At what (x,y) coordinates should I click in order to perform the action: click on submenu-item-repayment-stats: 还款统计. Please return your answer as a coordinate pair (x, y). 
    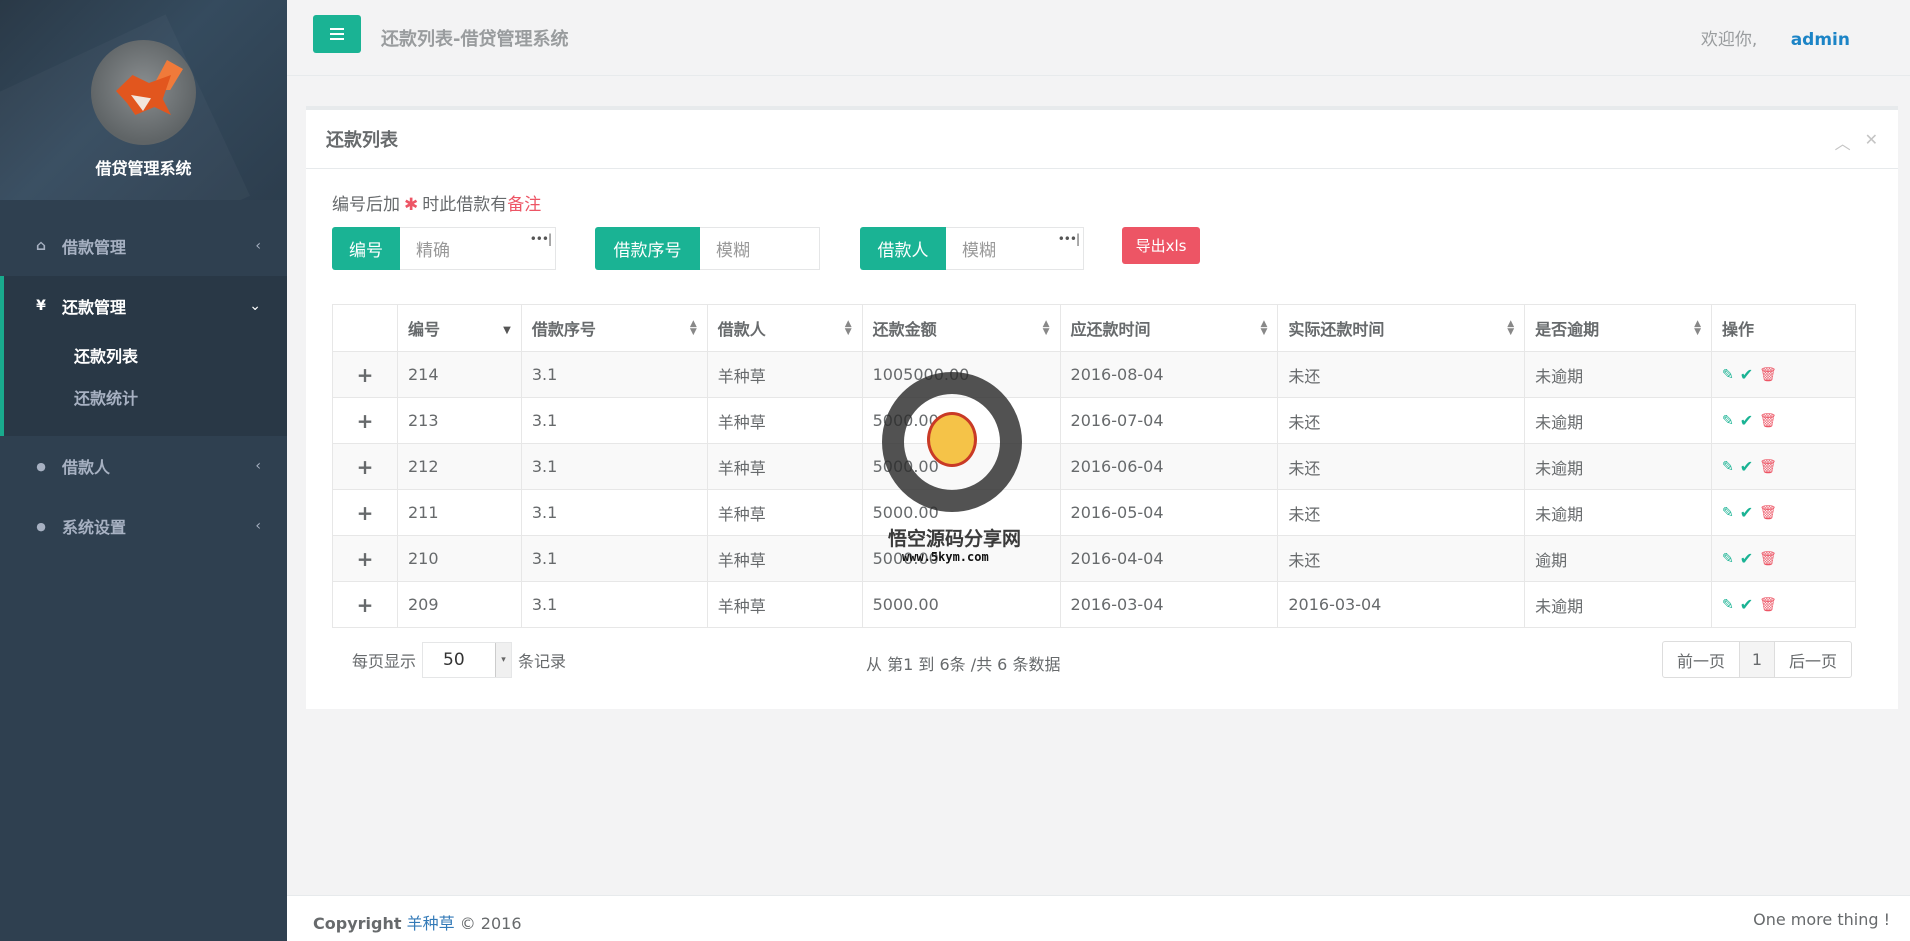
    Looking at the image, I should click on (145, 399).